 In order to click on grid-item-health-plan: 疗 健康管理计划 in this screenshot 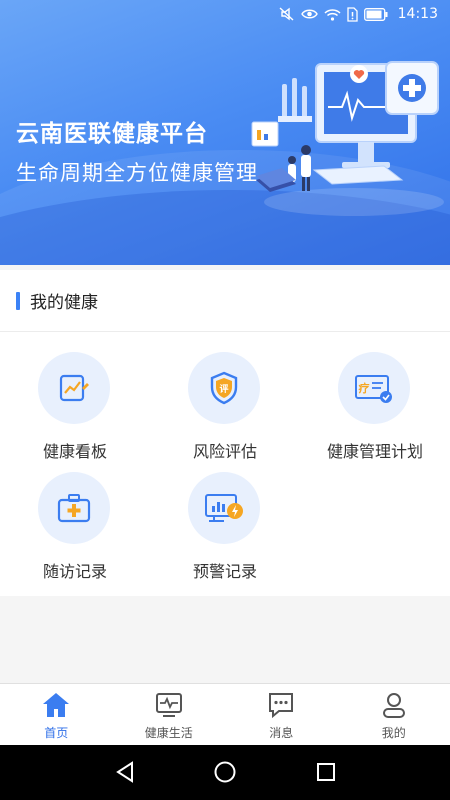, I will do `click(375, 412)`.